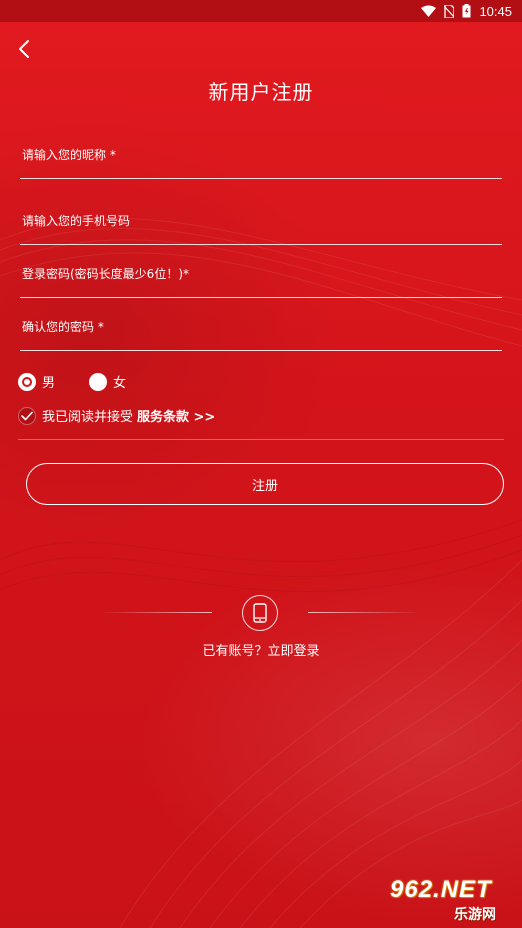  Describe the element at coordinates (156, 612) in the screenshot. I see `divider-left` at that location.